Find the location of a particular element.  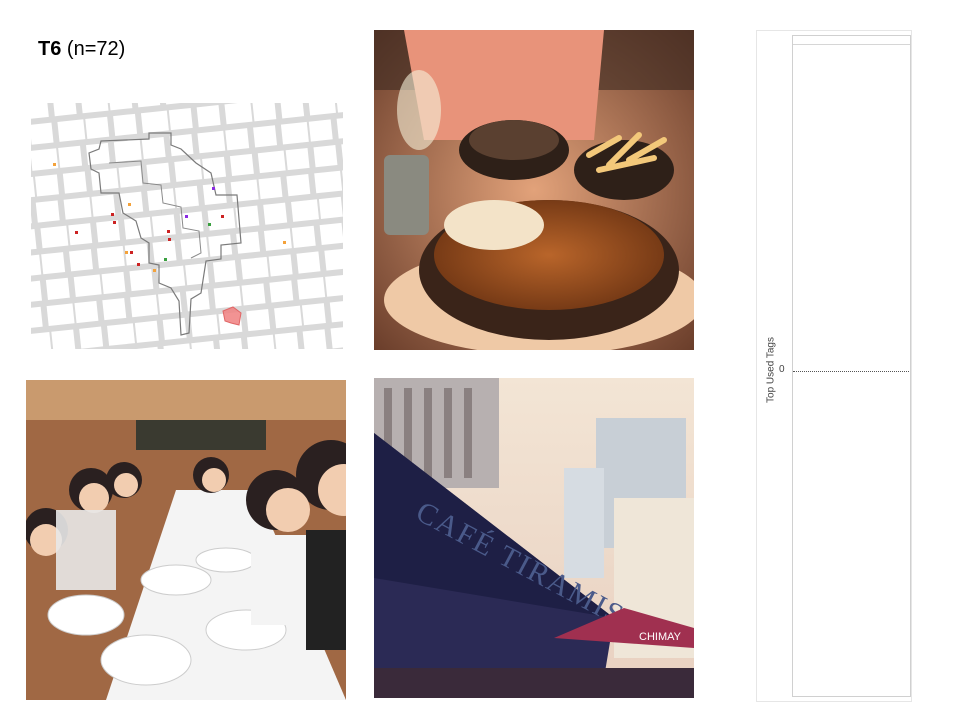

y-tick-label: 0 is located at coordinates (782, 369).